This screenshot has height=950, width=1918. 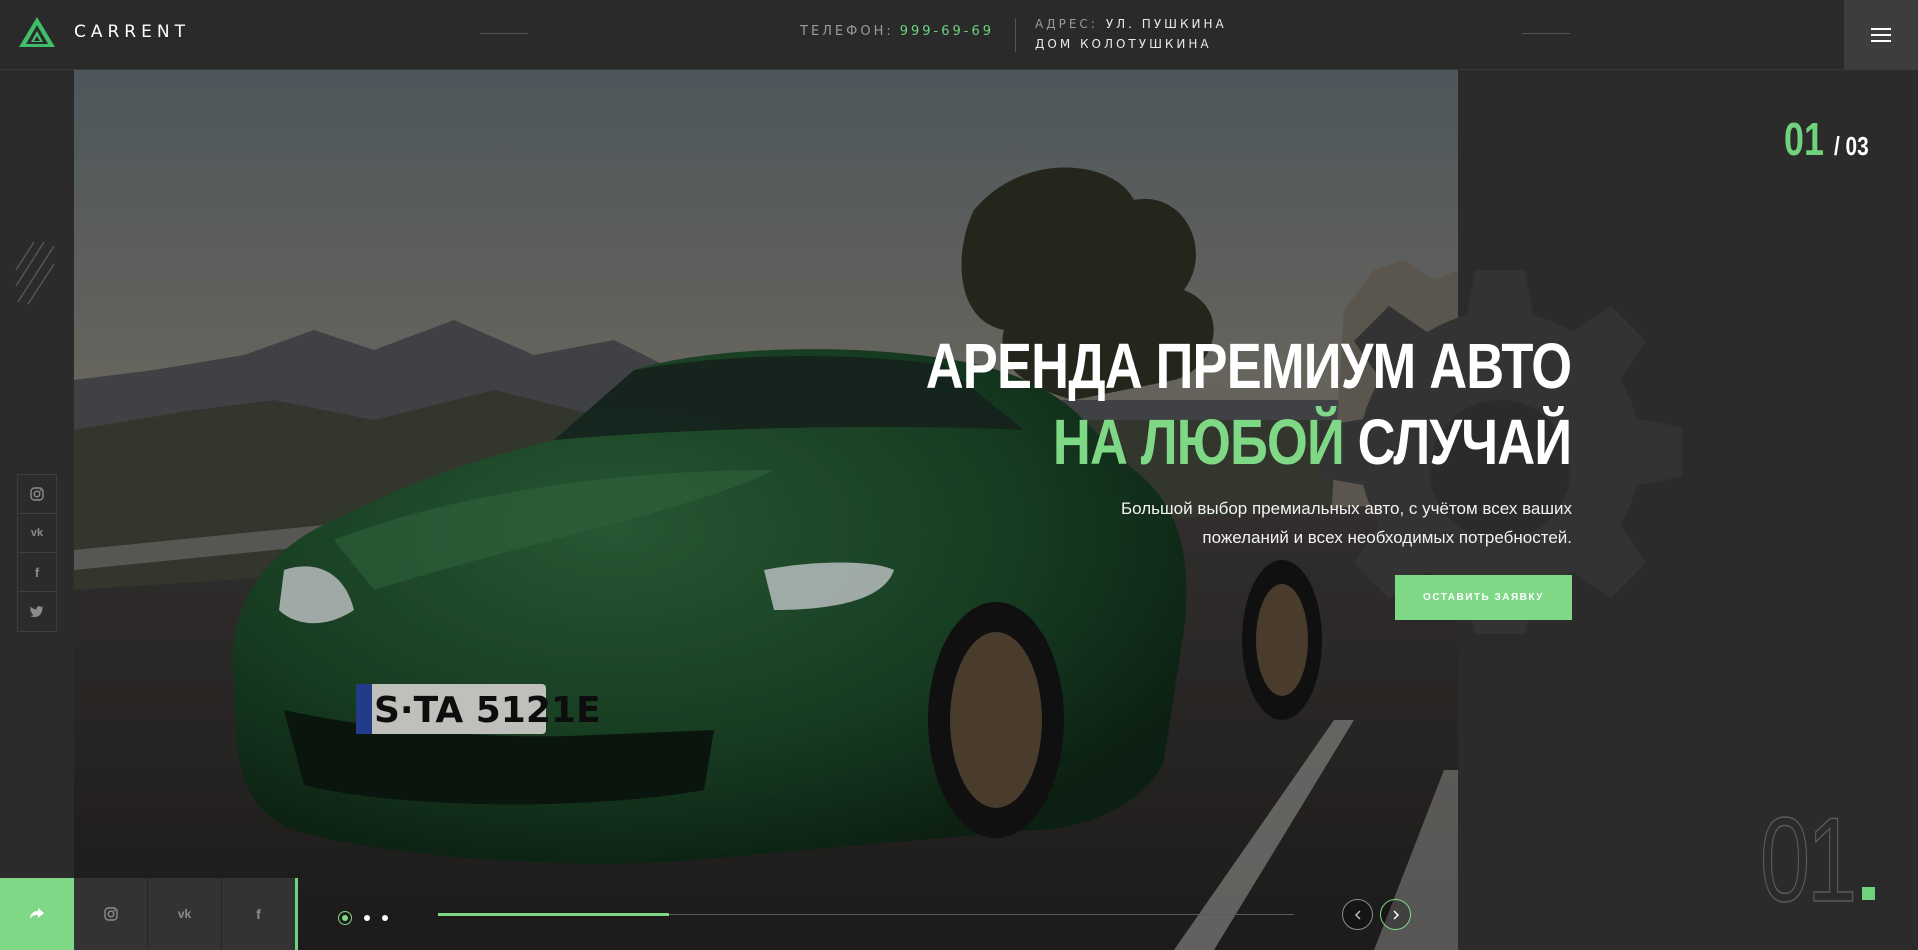 I want to click on hero-title: АРЕНДА ПРЕМИУМ АВТО НА ЛЮБОЙ СЛУЧАЙ, so click(x=1177, y=404).